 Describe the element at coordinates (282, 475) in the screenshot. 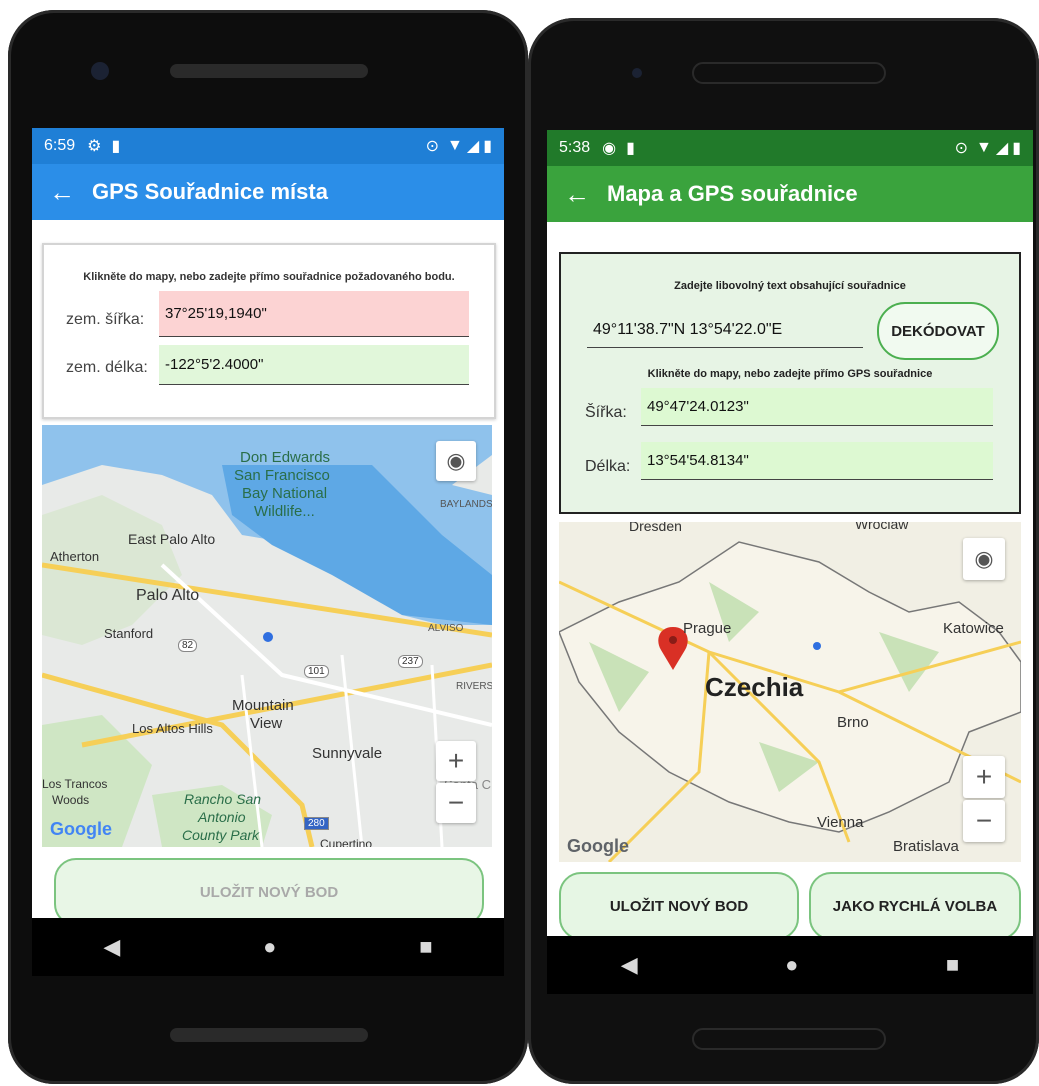

I see `map-label: San Francisco` at that location.